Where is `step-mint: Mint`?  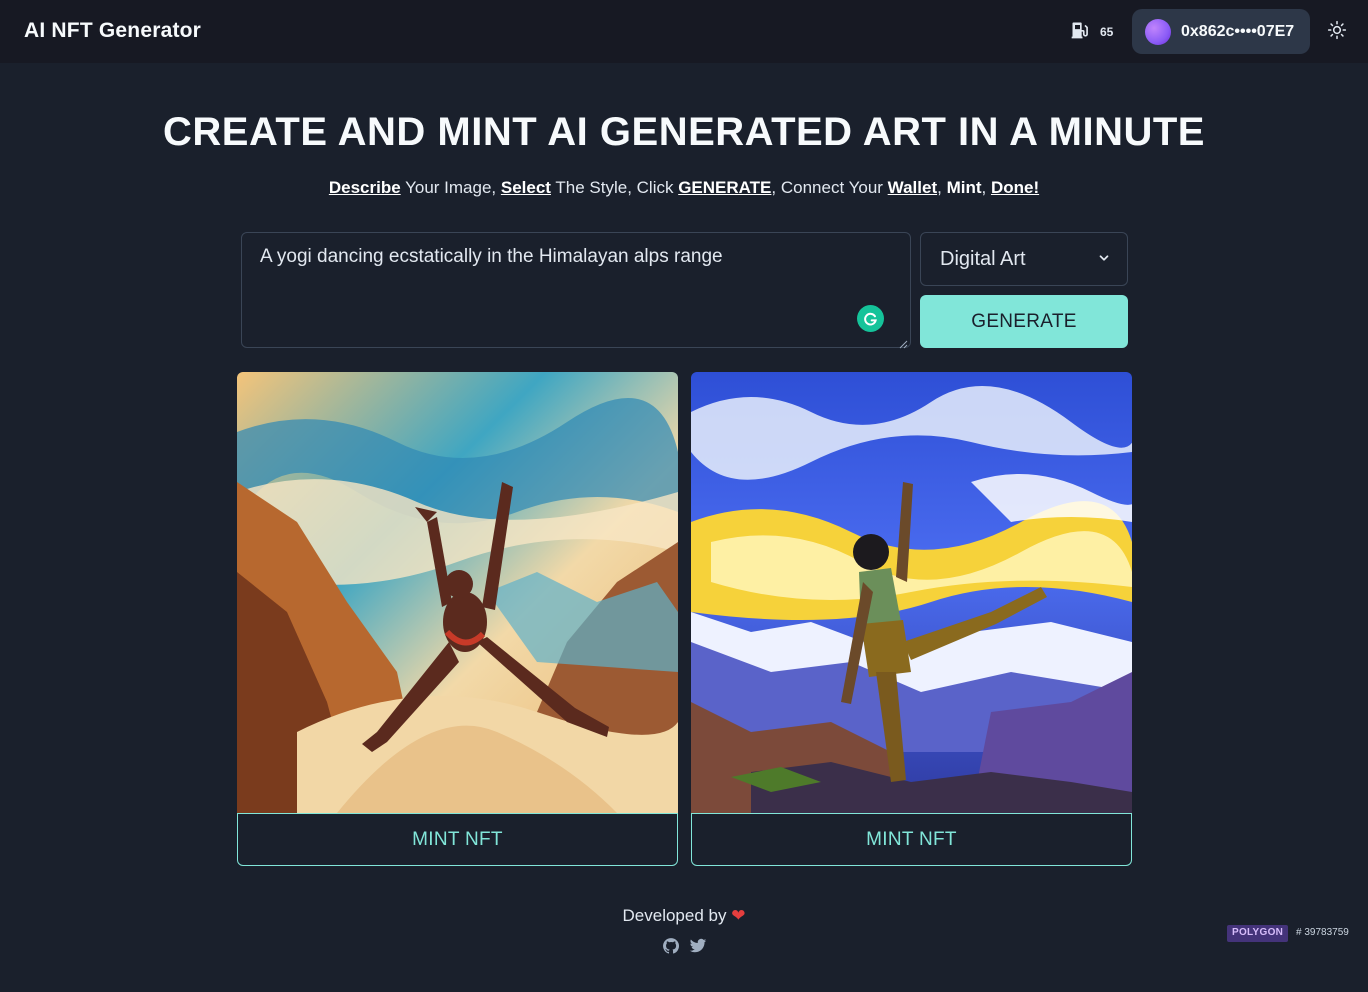
step-mint: Mint is located at coordinates (964, 187).